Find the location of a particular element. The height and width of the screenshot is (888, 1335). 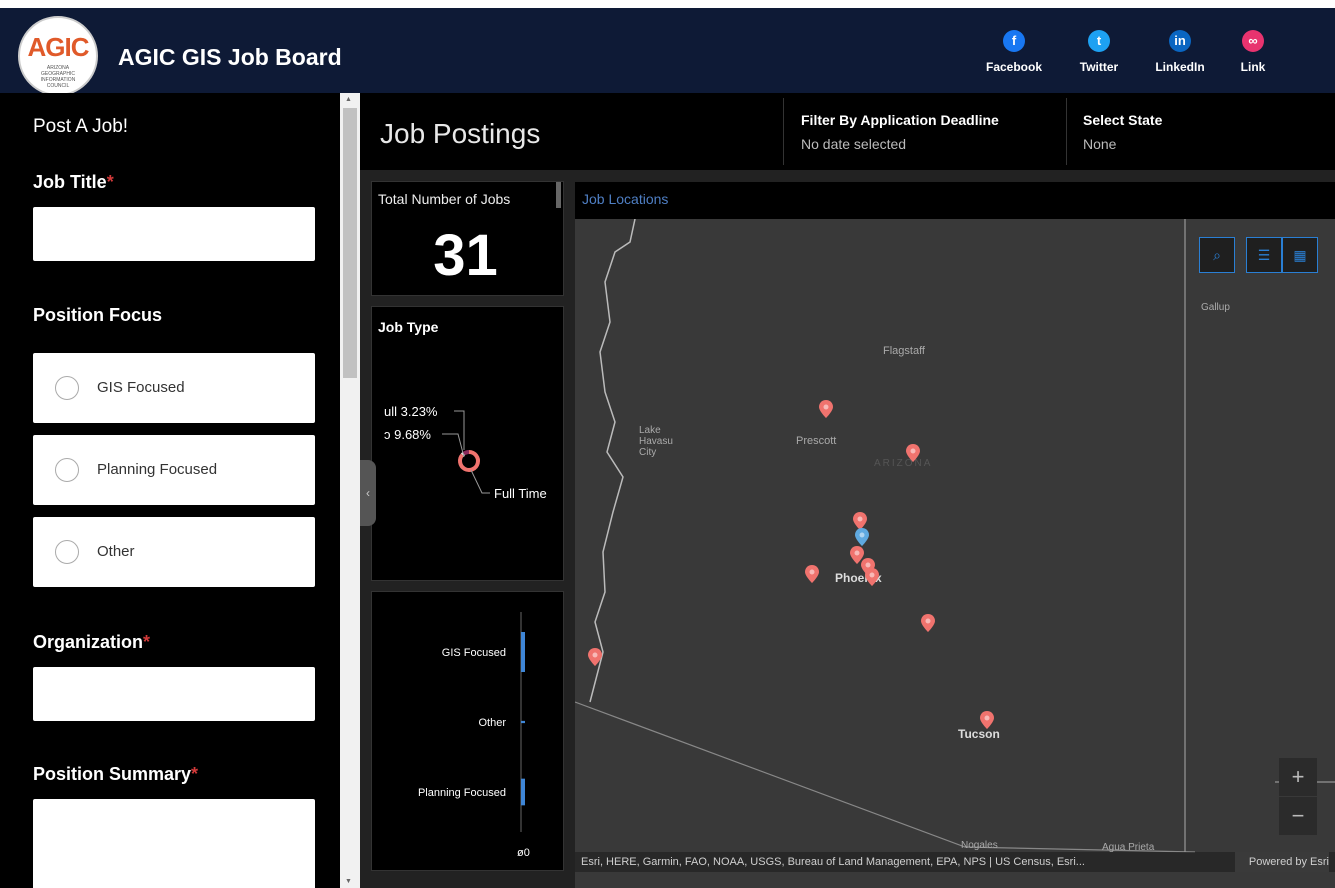

city-label: Flagstaff is located at coordinates (904, 351).